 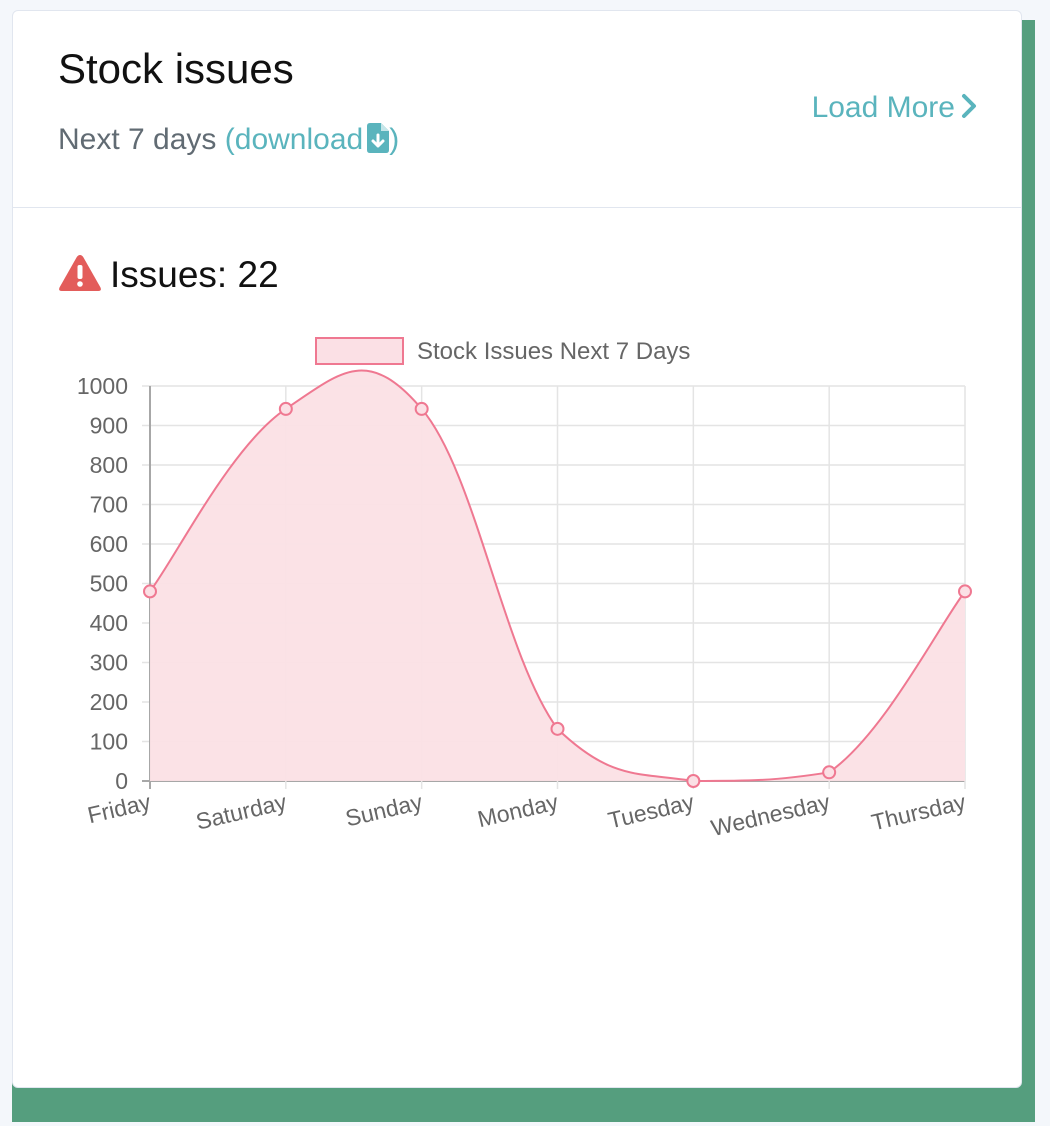 I want to click on x-tick-label: Sunday, so click(x=384, y=809).